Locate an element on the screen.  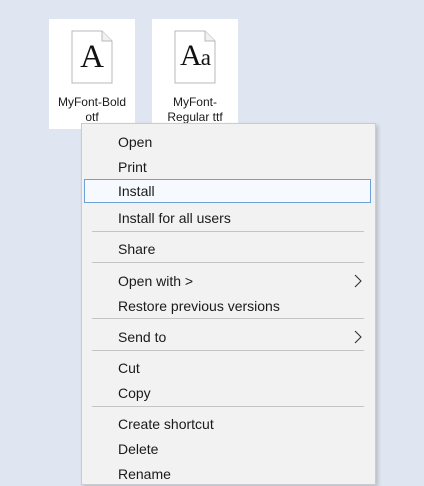
file-name-label: MyFont-Bold otf is located at coordinates (92, 110).